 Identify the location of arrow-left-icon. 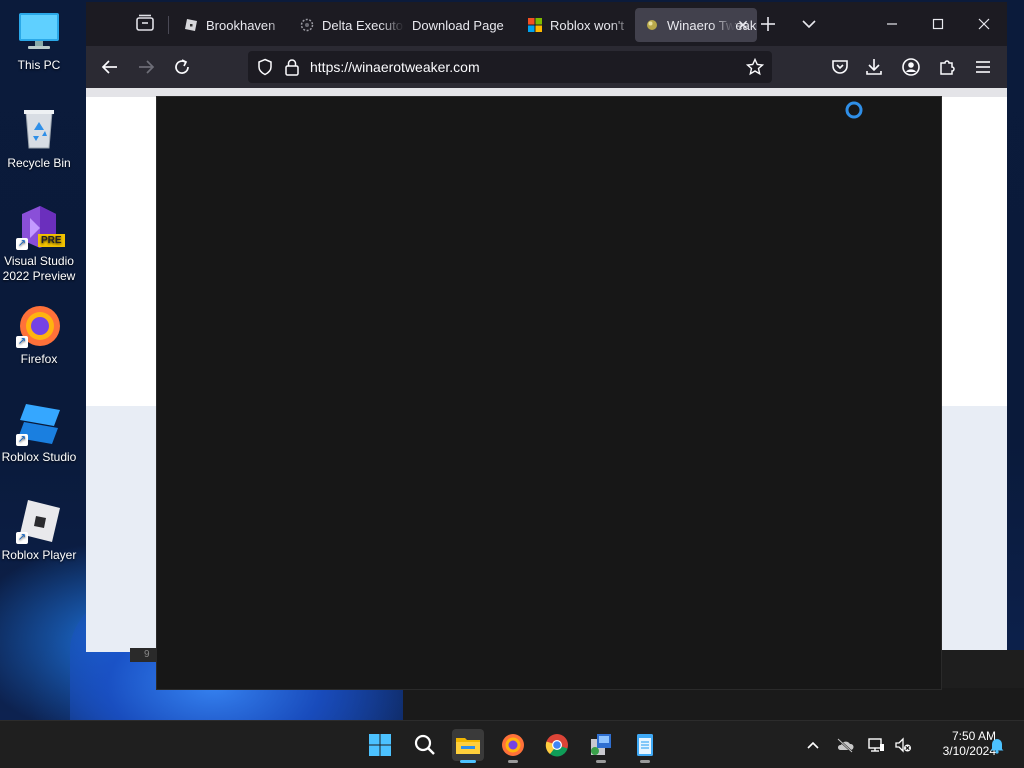
(109, 67).